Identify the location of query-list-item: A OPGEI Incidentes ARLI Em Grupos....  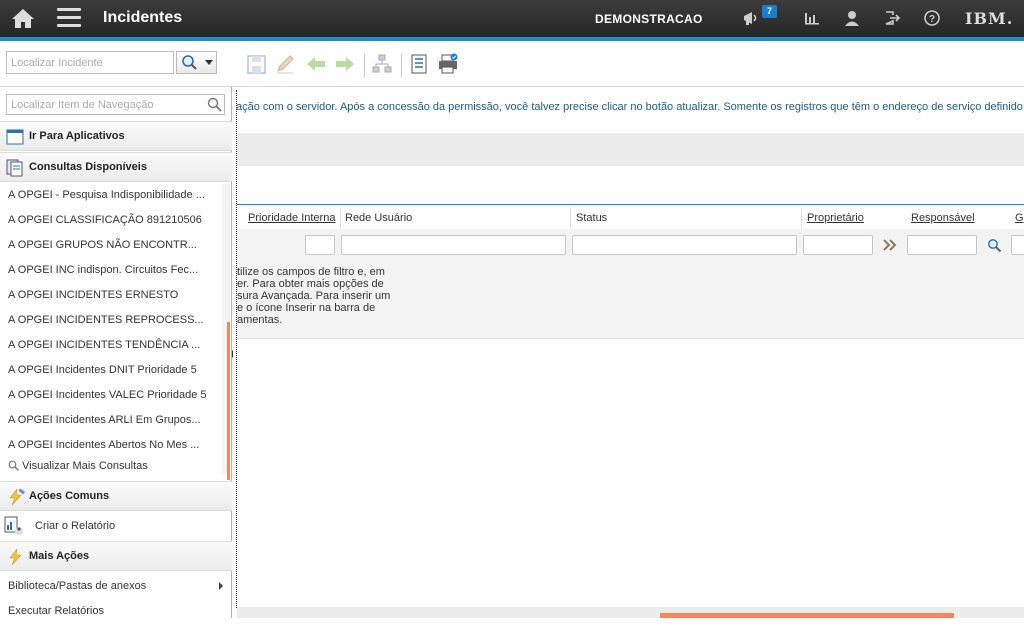
(111, 420).